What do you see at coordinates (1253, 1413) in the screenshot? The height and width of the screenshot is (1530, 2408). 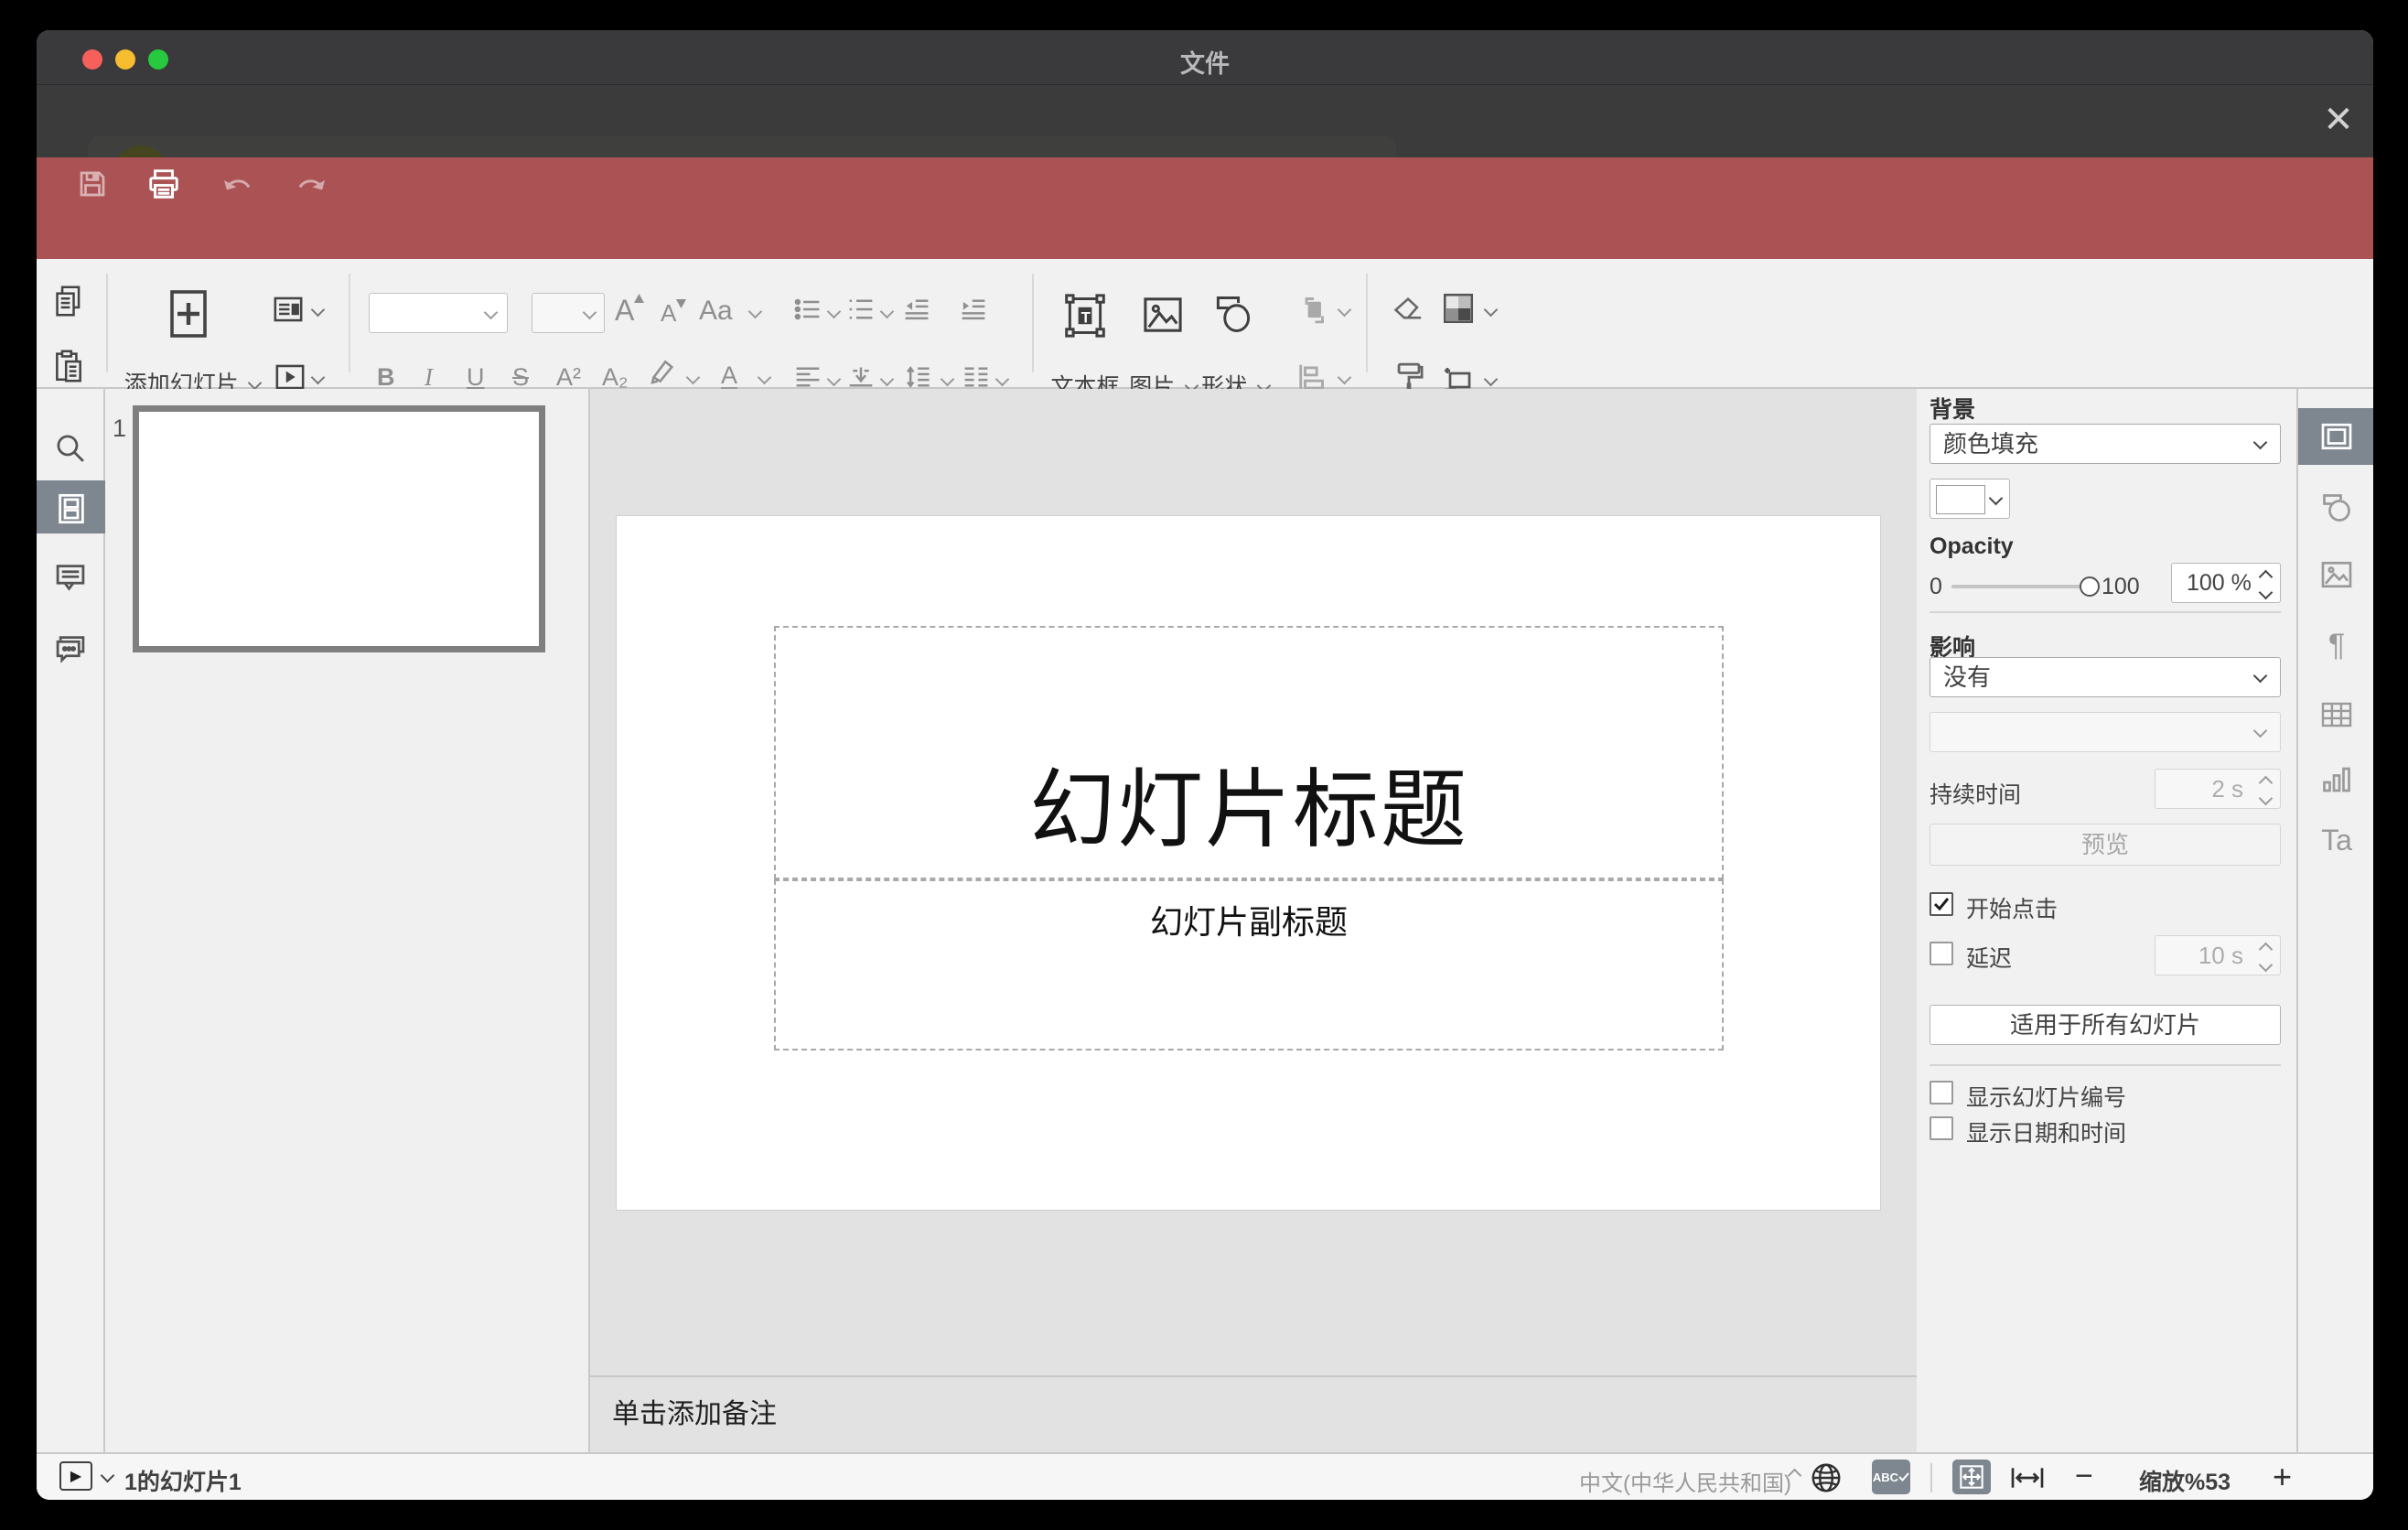 I see `notes-area: 单击添加备注` at bounding box center [1253, 1413].